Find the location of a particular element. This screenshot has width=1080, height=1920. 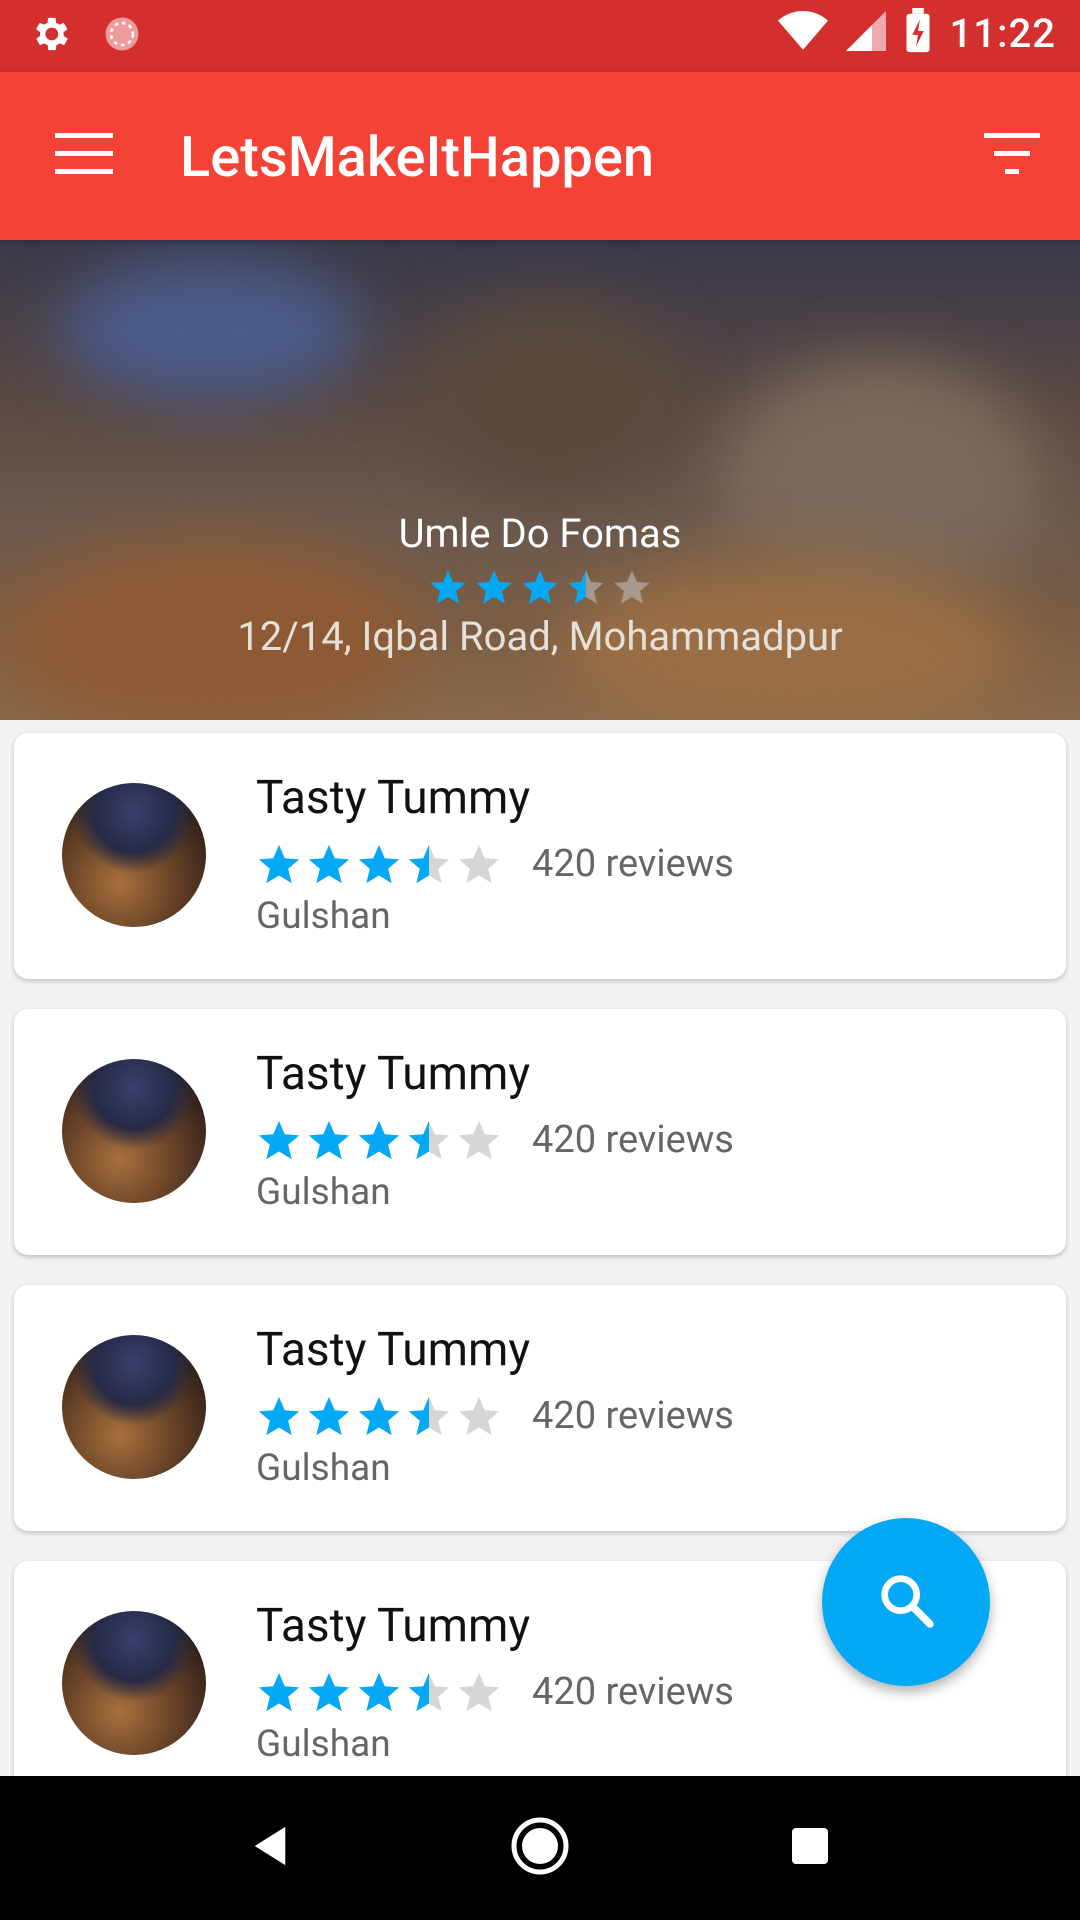

back-button is located at coordinates (270, 1848).